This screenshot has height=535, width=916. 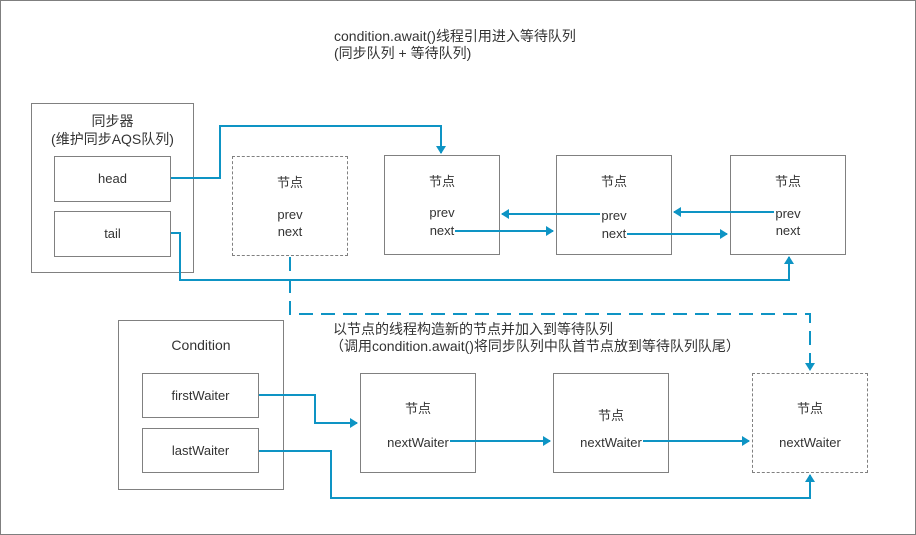 I want to click on move-to-wait-queue-arrow, so click(x=552, y=314).